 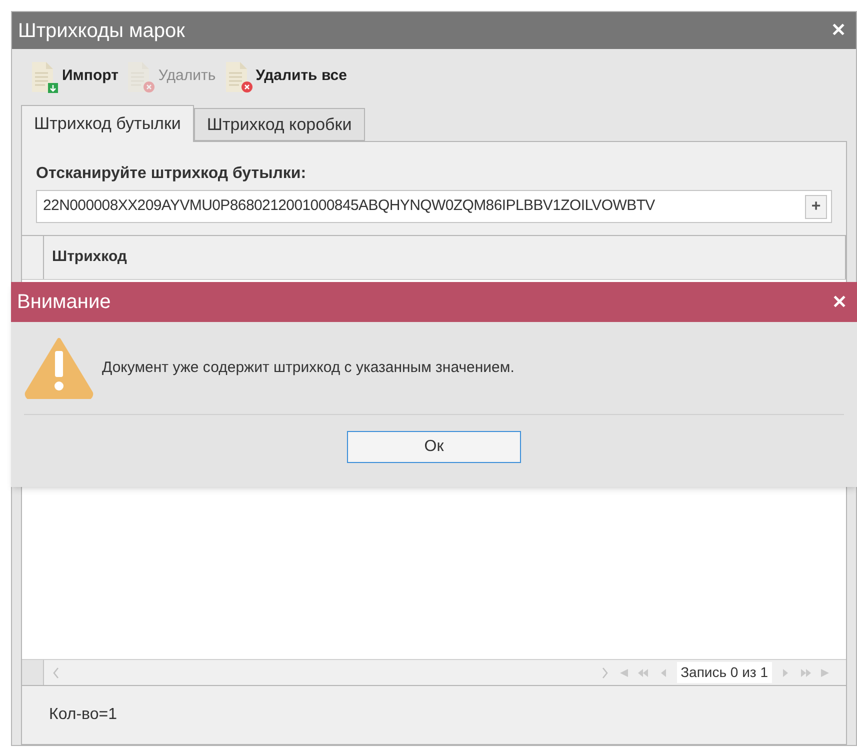 What do you see at coordinates (107, 123) in the screenshot?
I see `tab: Штрихкод бутылки` at bounding box center [107, 123].